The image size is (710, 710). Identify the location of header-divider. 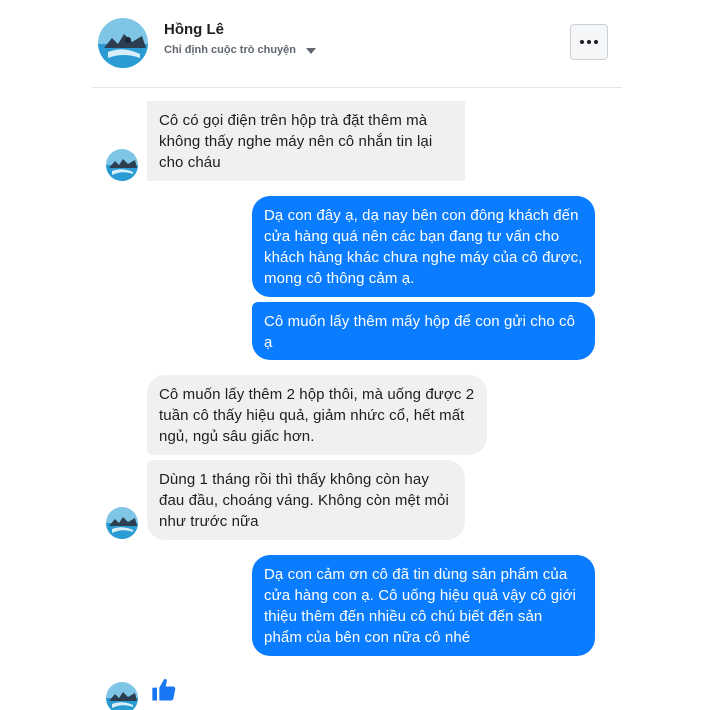
(357, 87).